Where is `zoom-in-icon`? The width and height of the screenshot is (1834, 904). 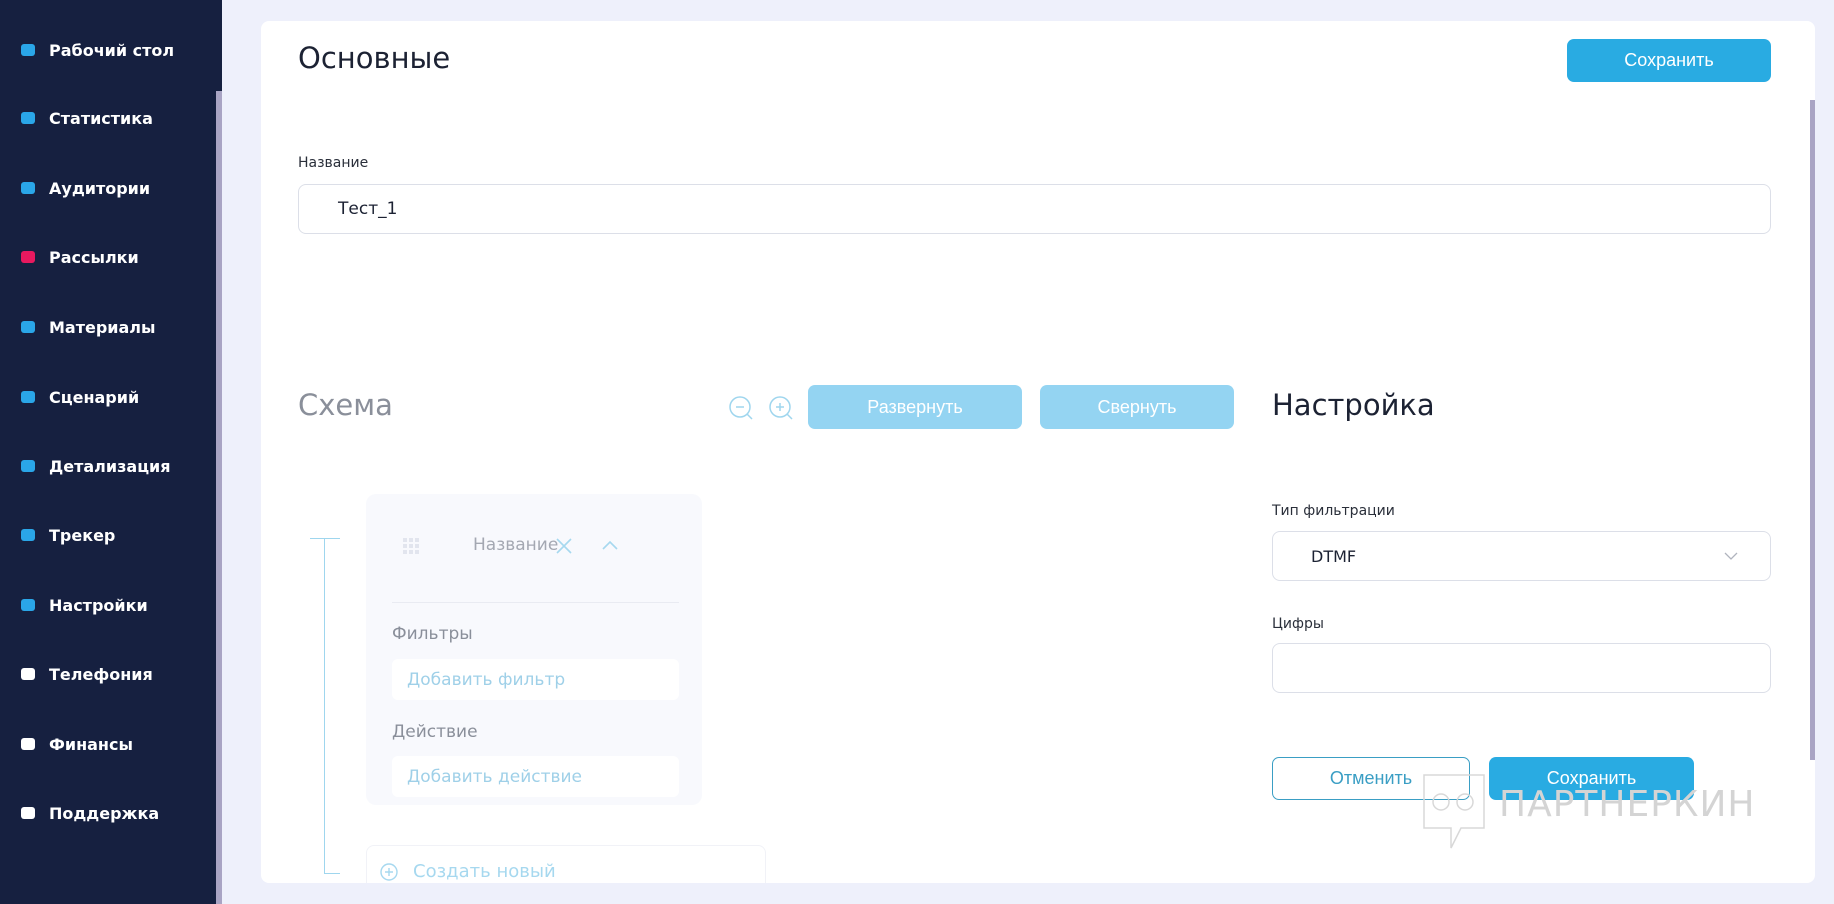 zoom-in-icon is located at coordinates (782, 409).